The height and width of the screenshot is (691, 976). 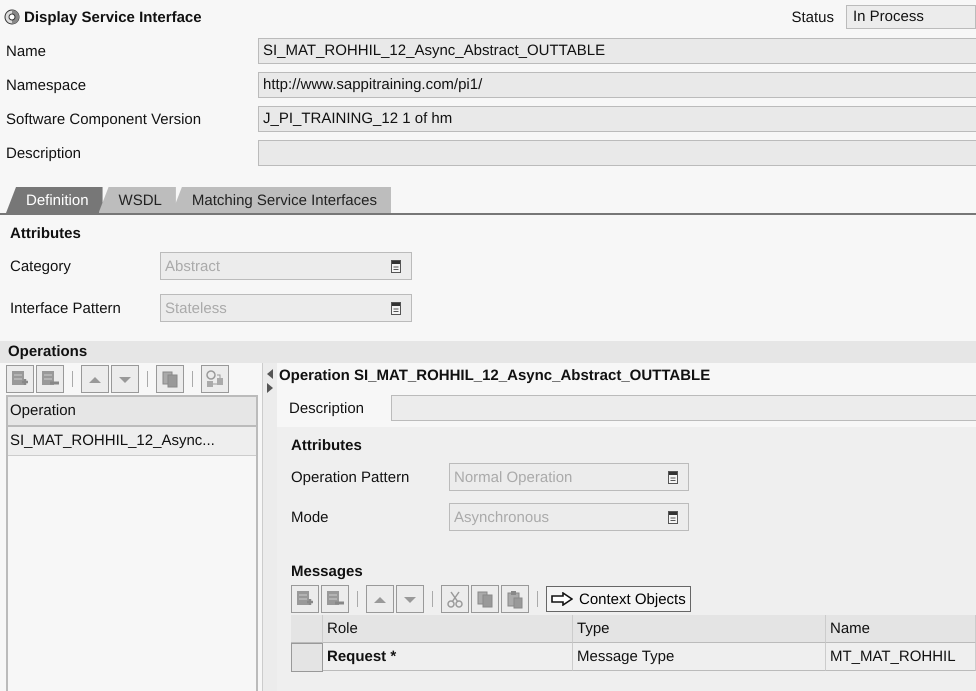 I want to click on field-label: Software Component Version, so click(x=104, y=119).